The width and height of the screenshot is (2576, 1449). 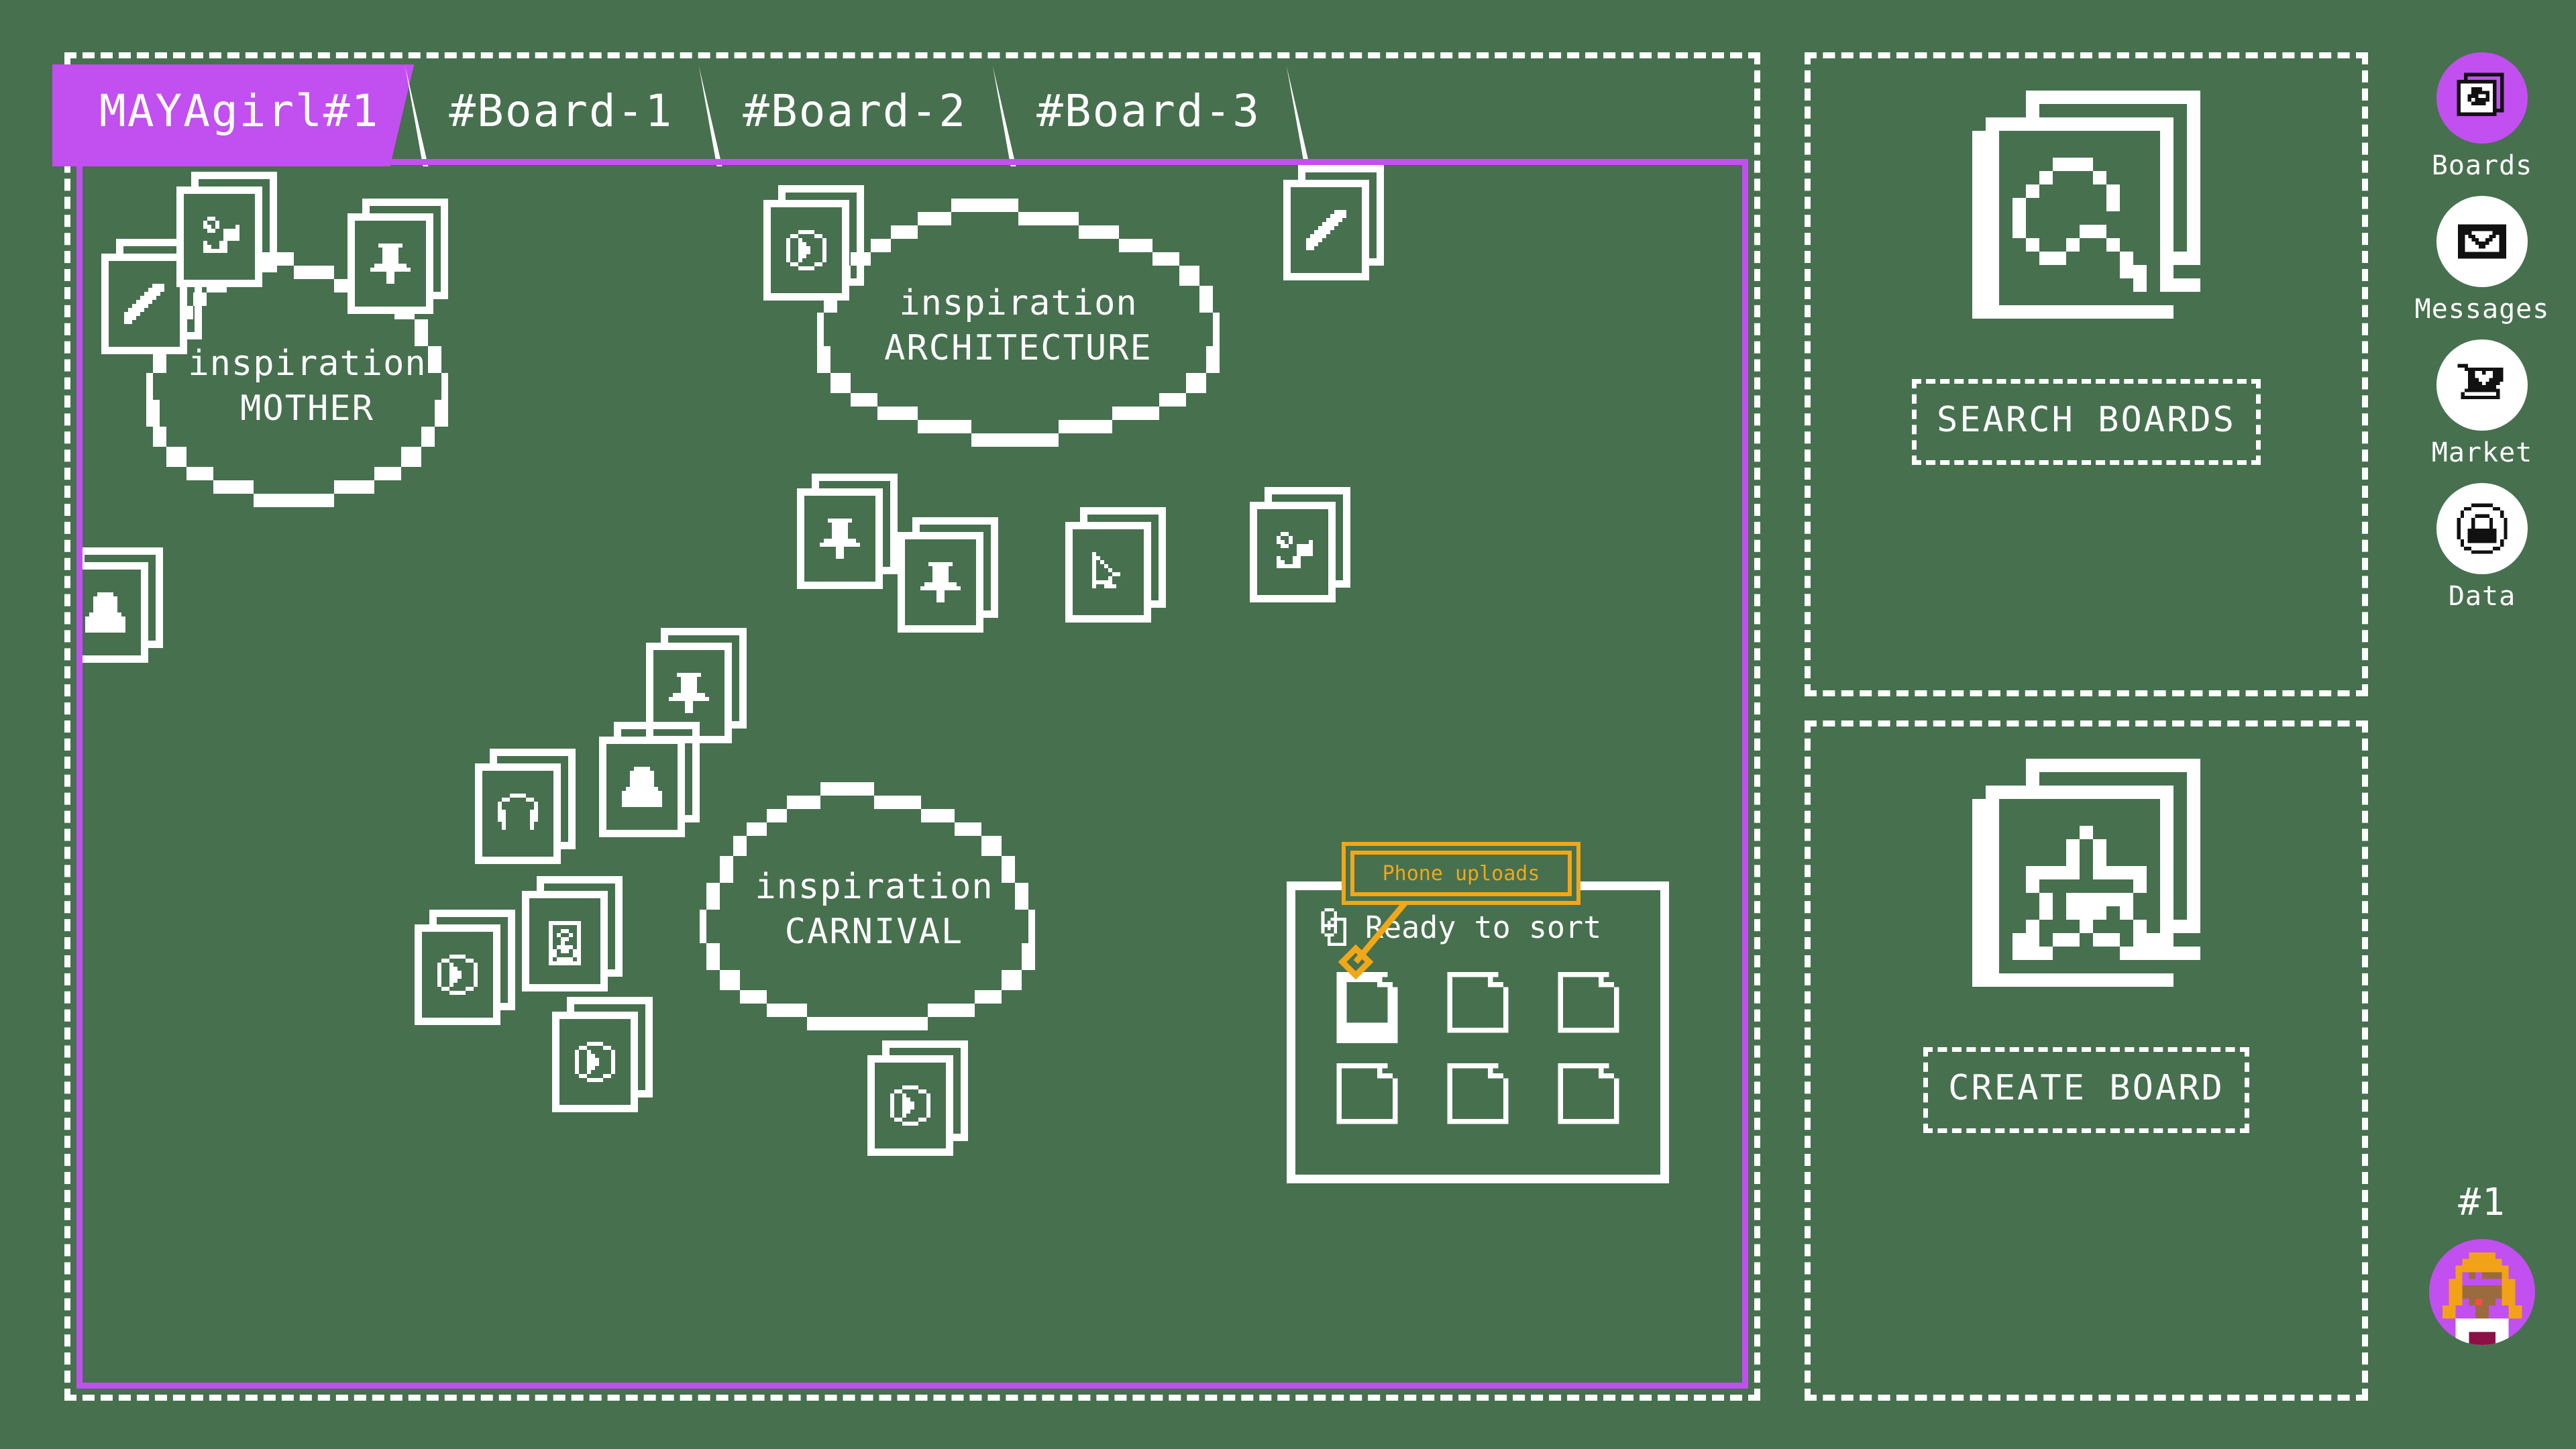 I want to click on card-speaker, so click(x=572, y=933).